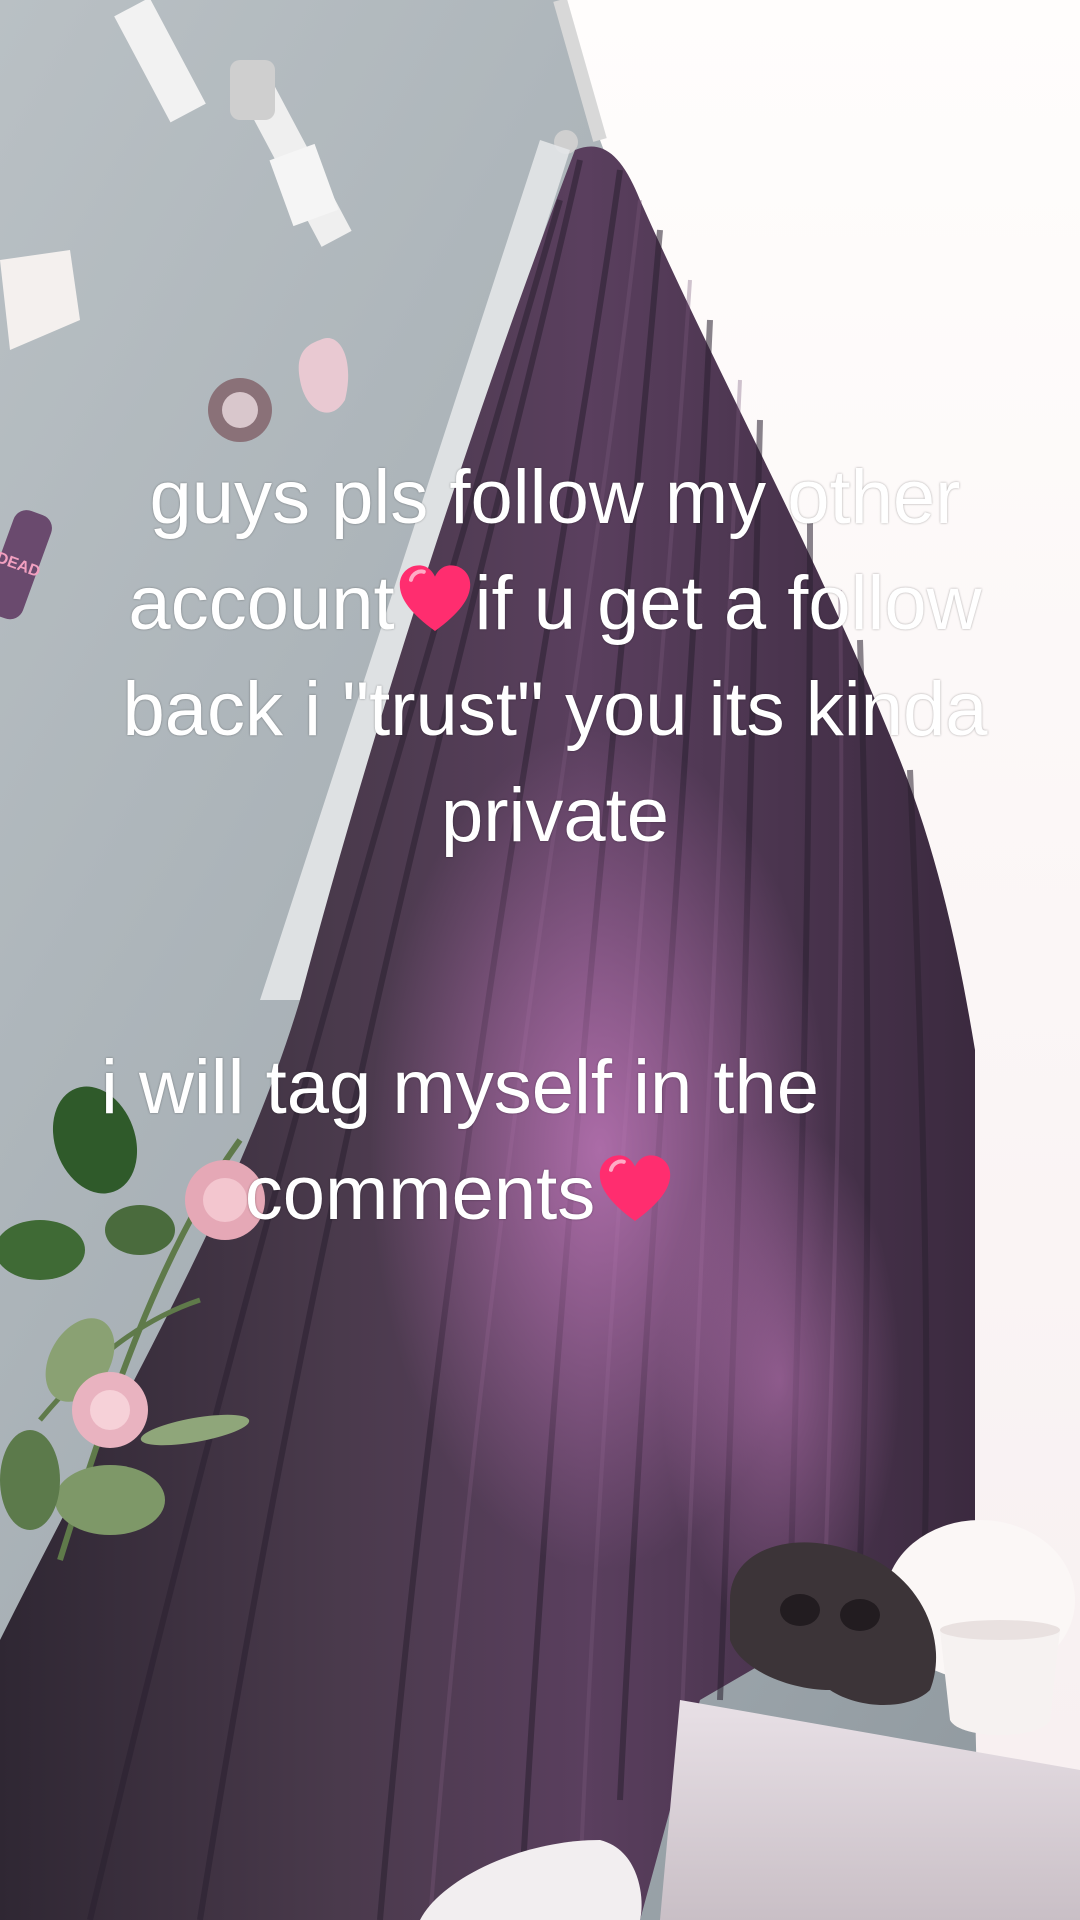  What do you see at coordinates (555, 709) in the screenshot?
I see `caption-line: back i "trust" you its kinda` at bounding box center [555, 709].